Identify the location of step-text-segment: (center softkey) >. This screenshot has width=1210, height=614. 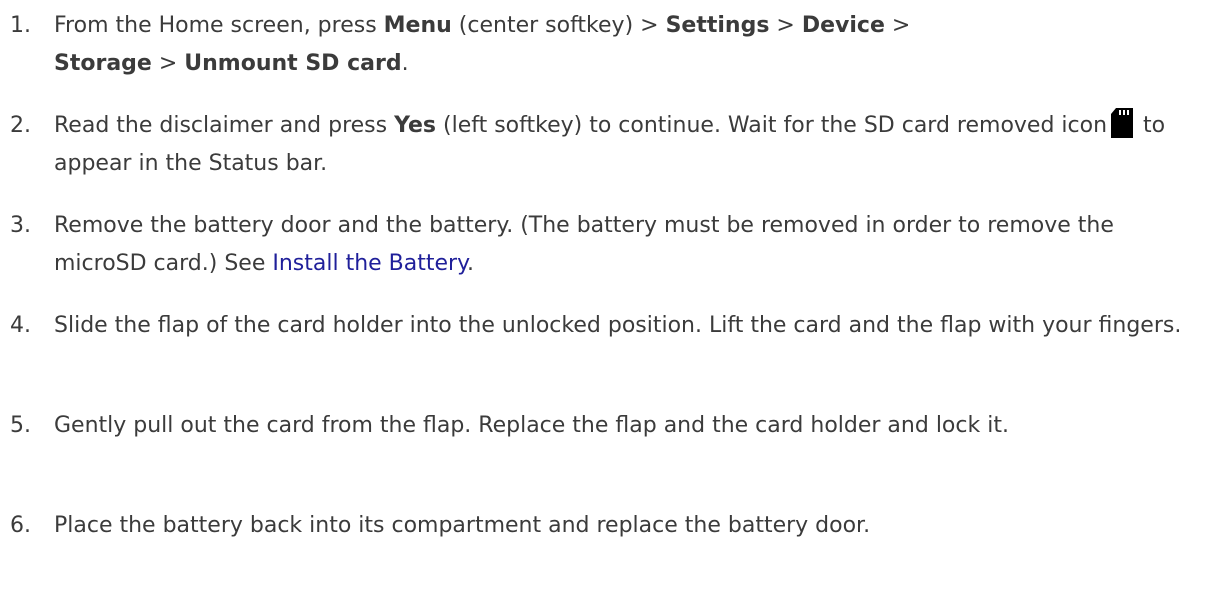
(558, 25).